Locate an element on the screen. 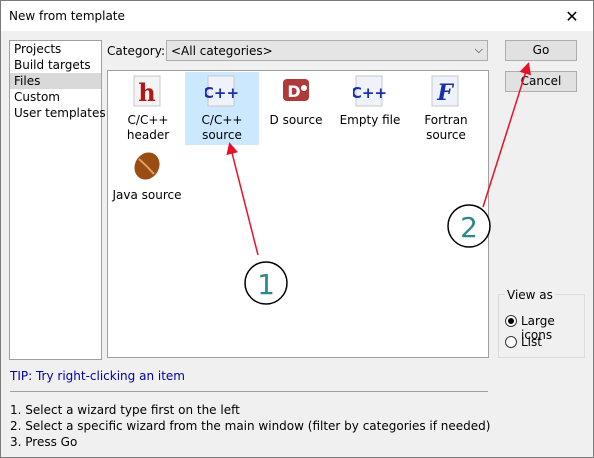  template-label: Java source is located at coordinates (147, 195).